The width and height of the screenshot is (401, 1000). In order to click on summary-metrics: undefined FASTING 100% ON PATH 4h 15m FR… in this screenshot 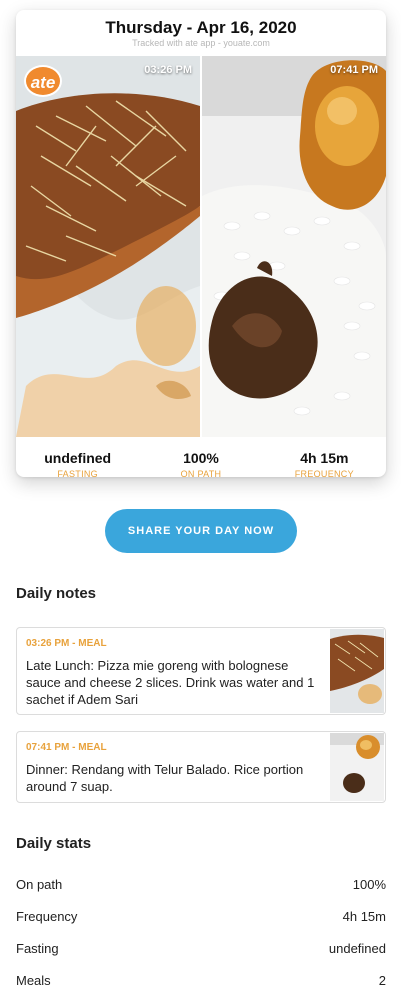, I will do `click(201, 457)`.